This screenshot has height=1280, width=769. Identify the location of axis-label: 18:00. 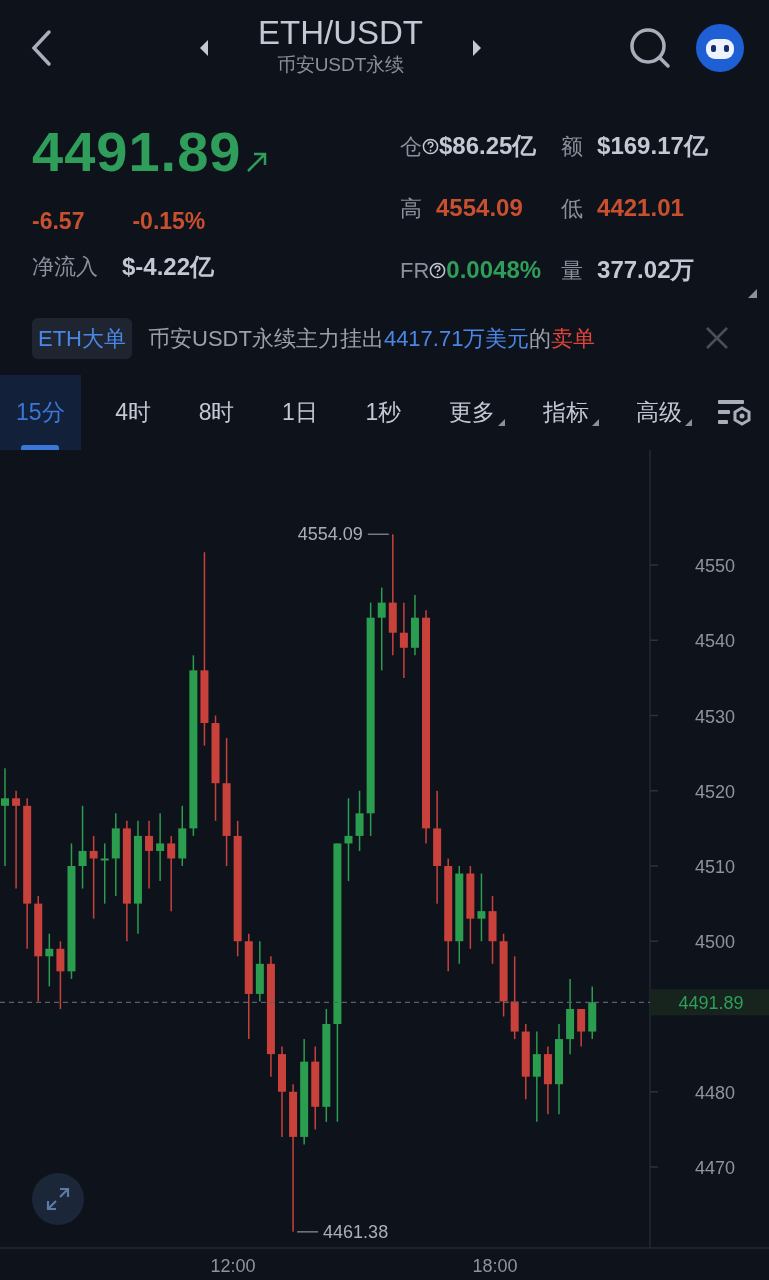
(495, 1266).